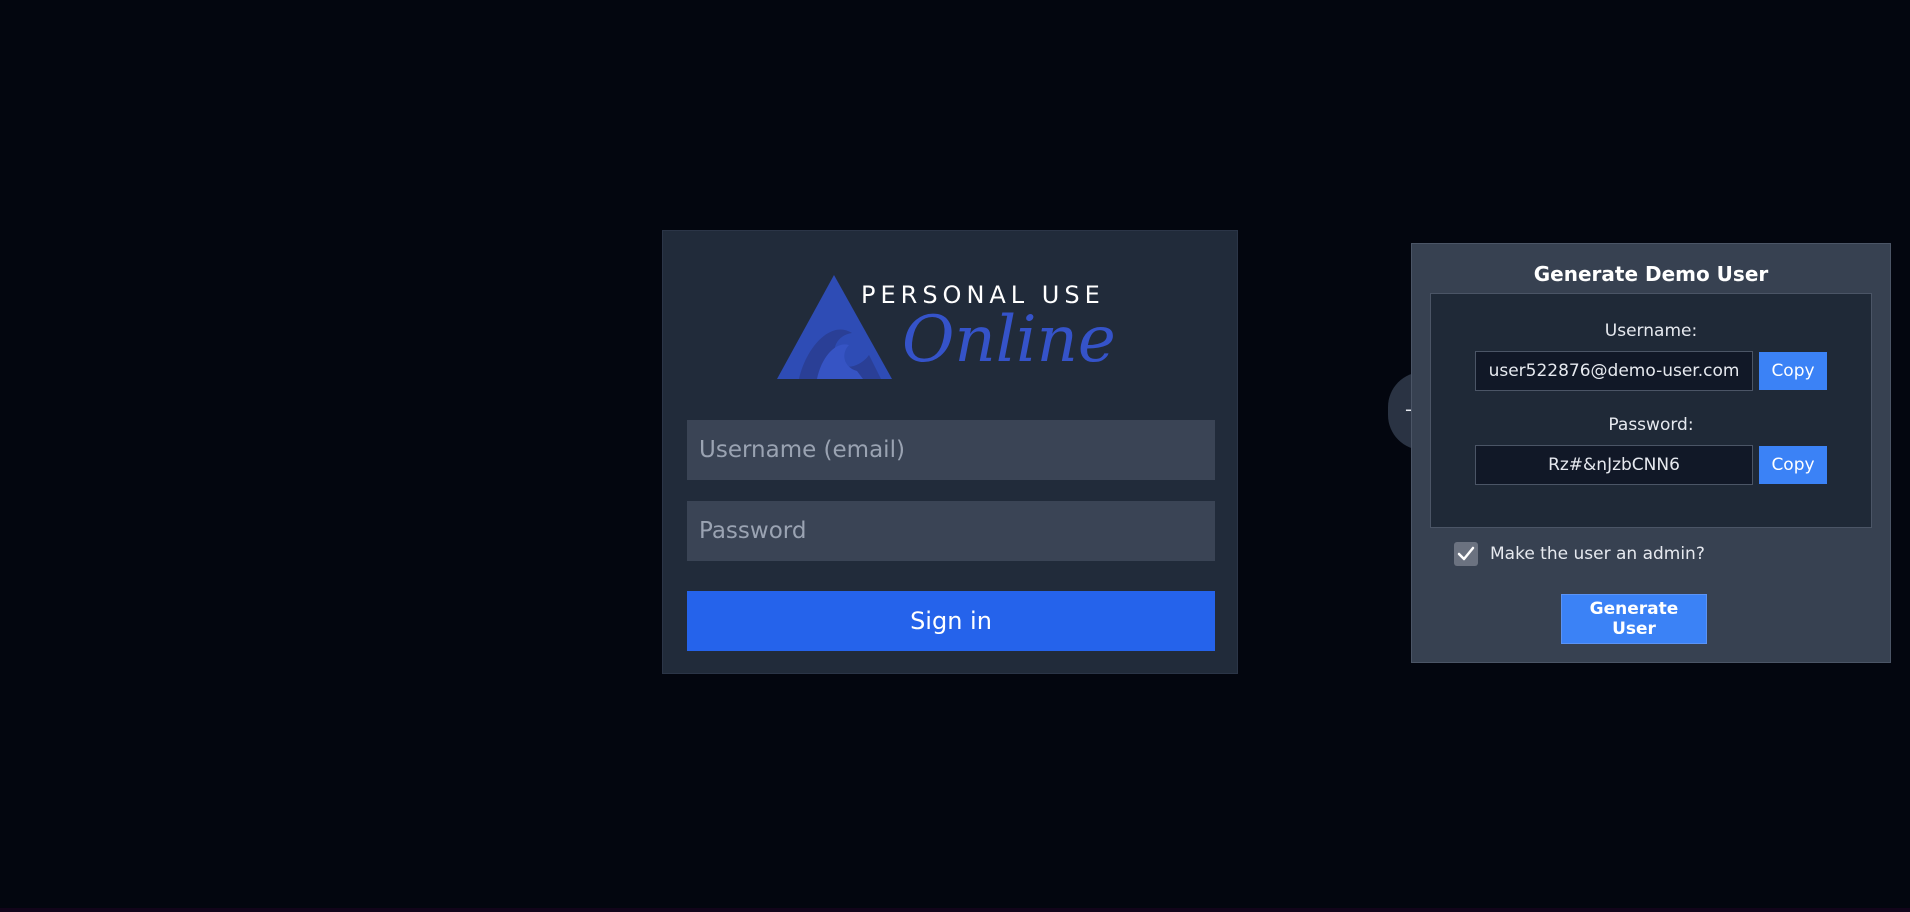  What do you see at coordinates (1651, 274) in the screenshot?
I see `demo-panel-title: Generate Demo User` at bounding box center [1651, 274].